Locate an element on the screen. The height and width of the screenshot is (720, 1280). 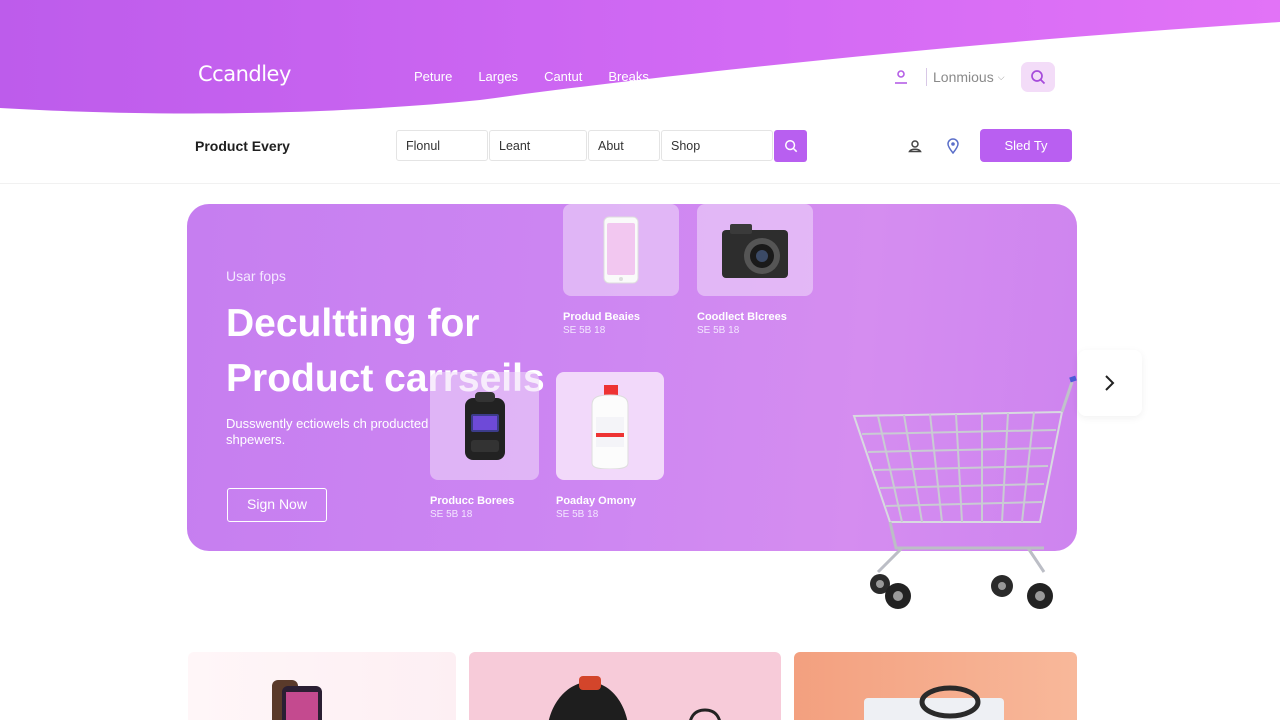
chevron-right-icon is located at coordinates (1110, 383).